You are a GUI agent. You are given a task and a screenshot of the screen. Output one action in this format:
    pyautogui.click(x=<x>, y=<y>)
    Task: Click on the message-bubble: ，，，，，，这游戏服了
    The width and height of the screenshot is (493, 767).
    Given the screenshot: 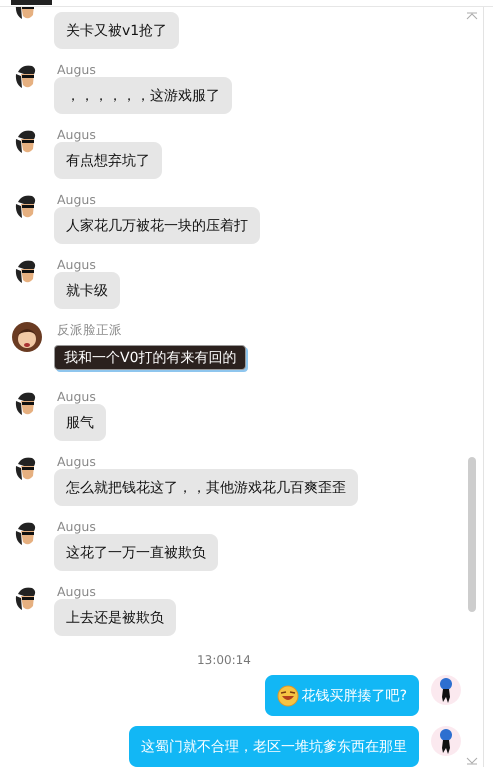 What is the action you would take?
    pyautogui.click(x=143, y=95)
    